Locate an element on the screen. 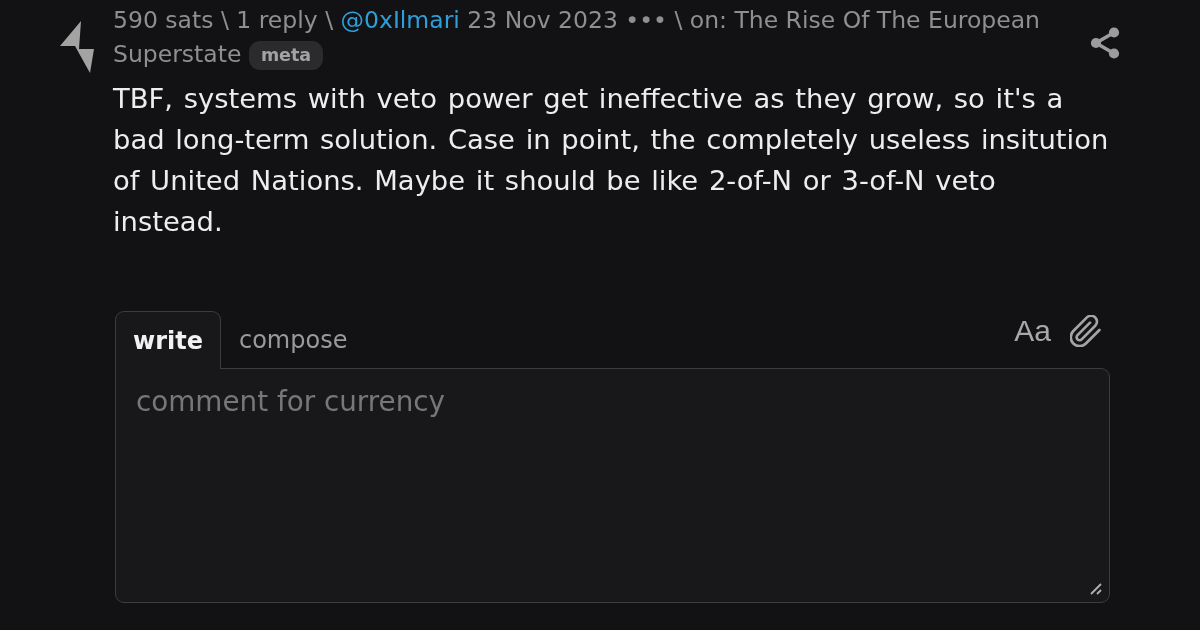 The height and width of the screenshot is (630, 1200). resize-handle-icon is located at coordinates (1096, 589).